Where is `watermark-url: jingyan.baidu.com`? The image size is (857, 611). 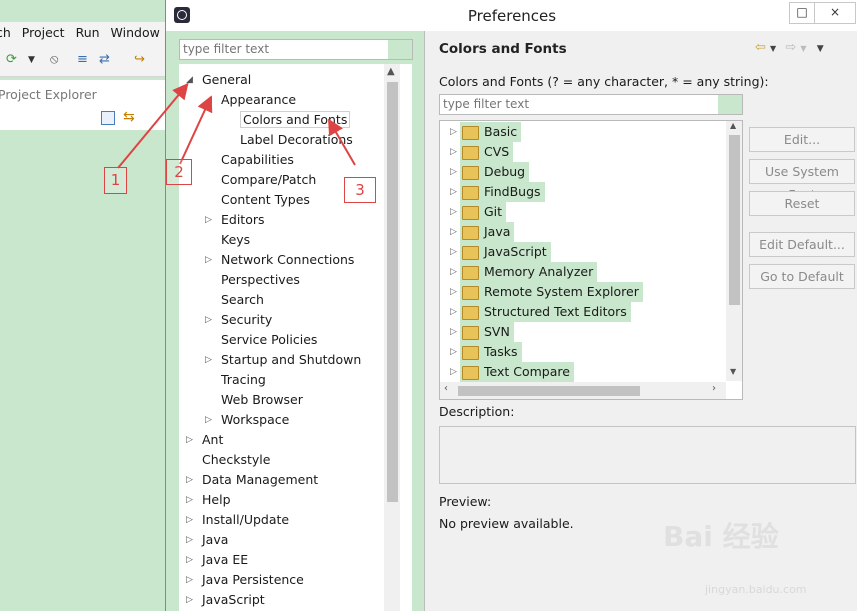 watermark-url: jingyan.baidu.com is located at coordinates (756, 589).